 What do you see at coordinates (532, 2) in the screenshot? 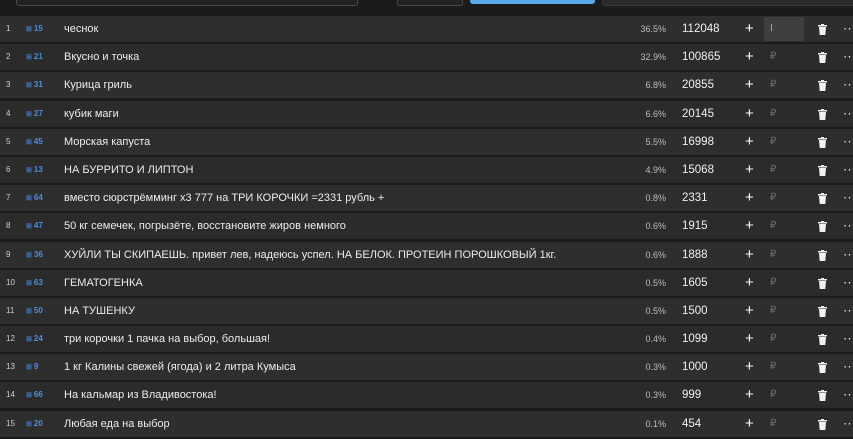
I see `add-button` at bounding box center [532, 2].